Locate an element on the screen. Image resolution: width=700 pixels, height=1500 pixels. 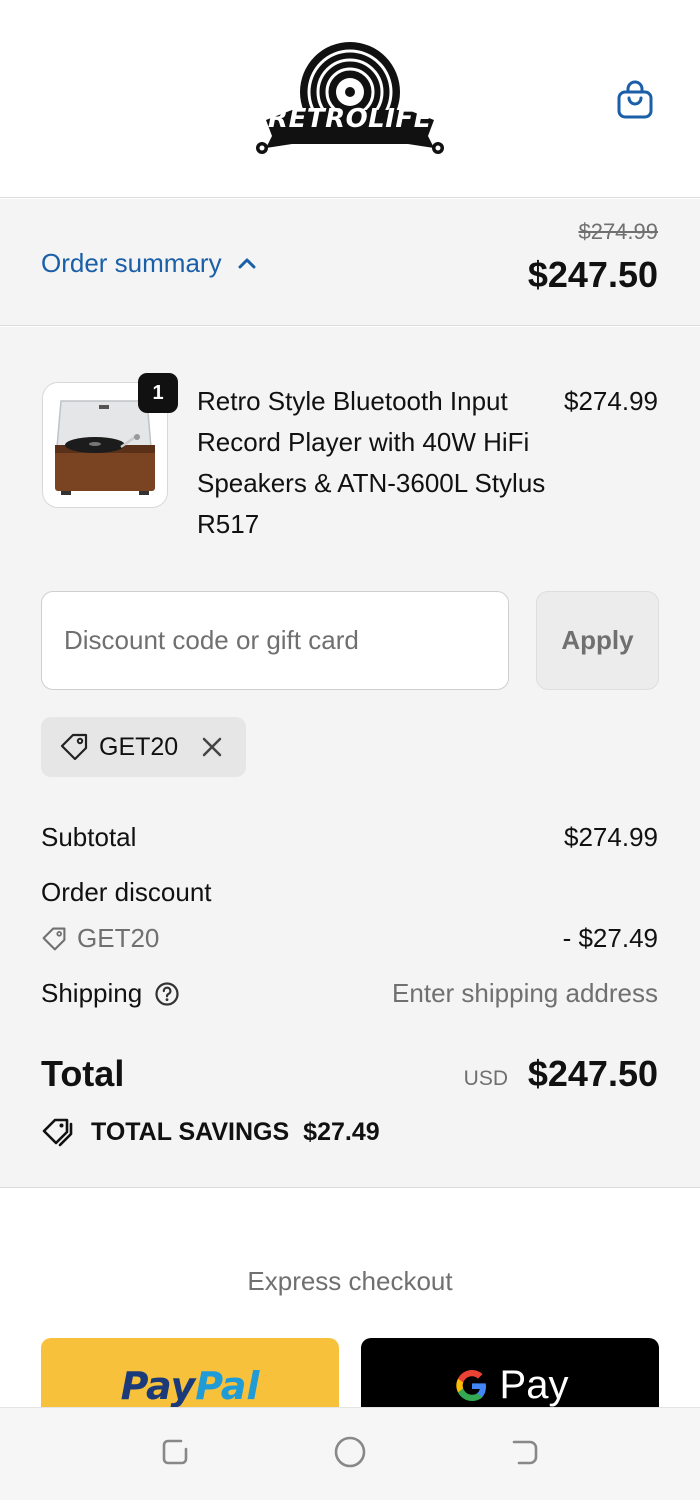
google-g-icon is located at coordinates (470, 1385).